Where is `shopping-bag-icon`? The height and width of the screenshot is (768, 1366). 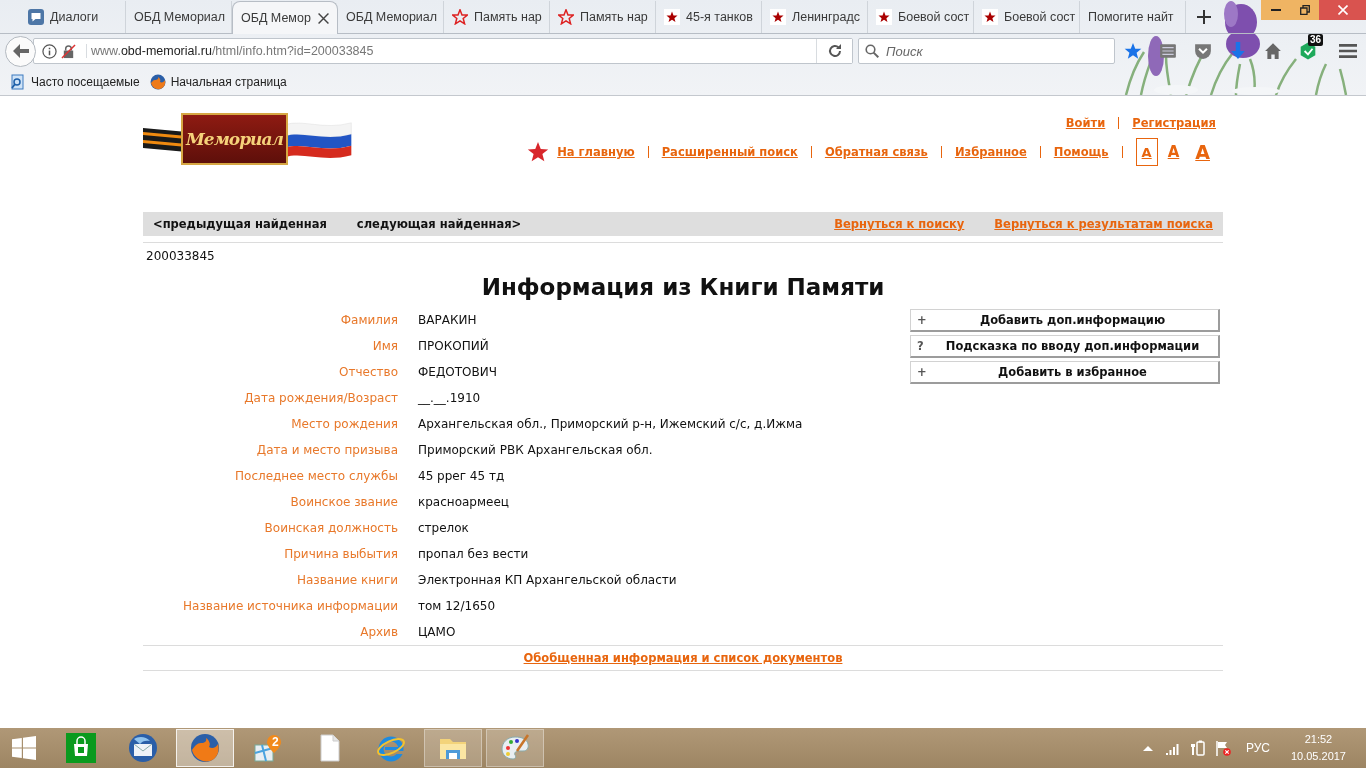
shopping-bag-icon is located at coordinates (81, 748).